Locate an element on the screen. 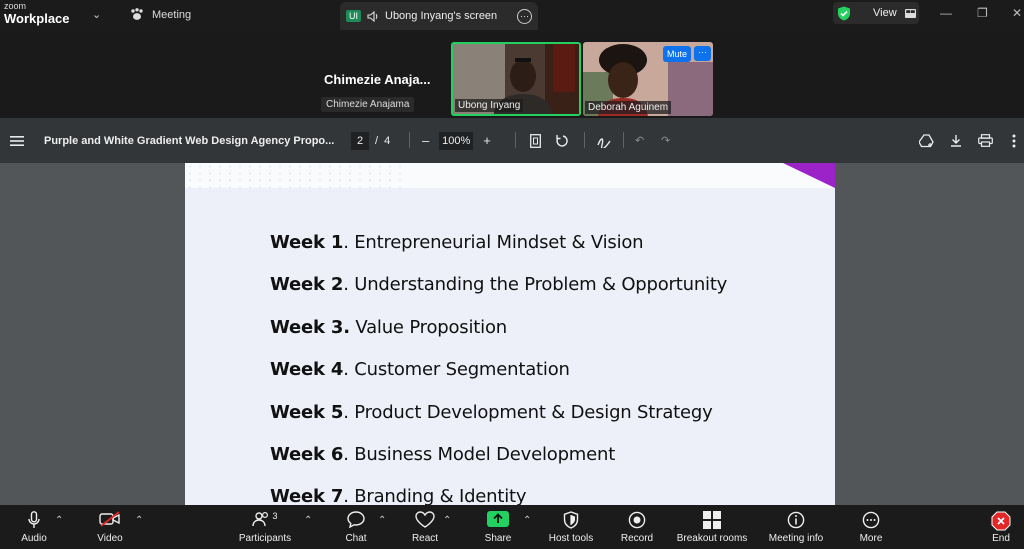 This screenshot has height=549, width=1024. host-shield-icon is located at coordinates (571, 520).